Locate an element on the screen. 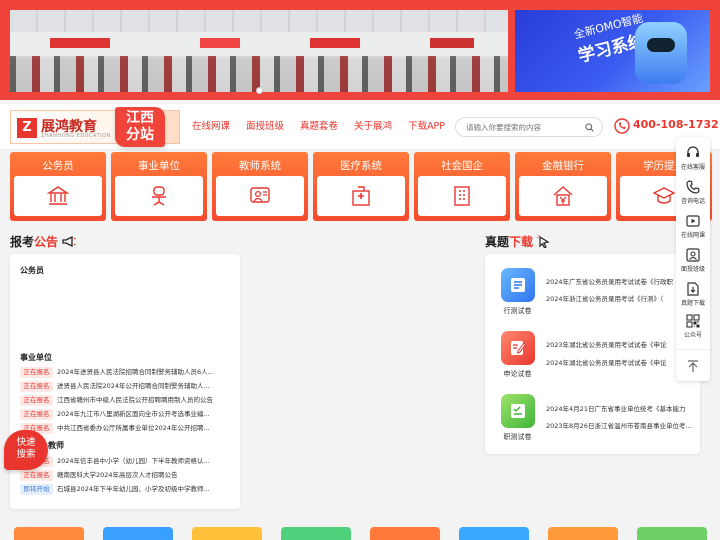 The image size is (720, 540). float-label: 在线客服 is located at coordinates (692, 167).